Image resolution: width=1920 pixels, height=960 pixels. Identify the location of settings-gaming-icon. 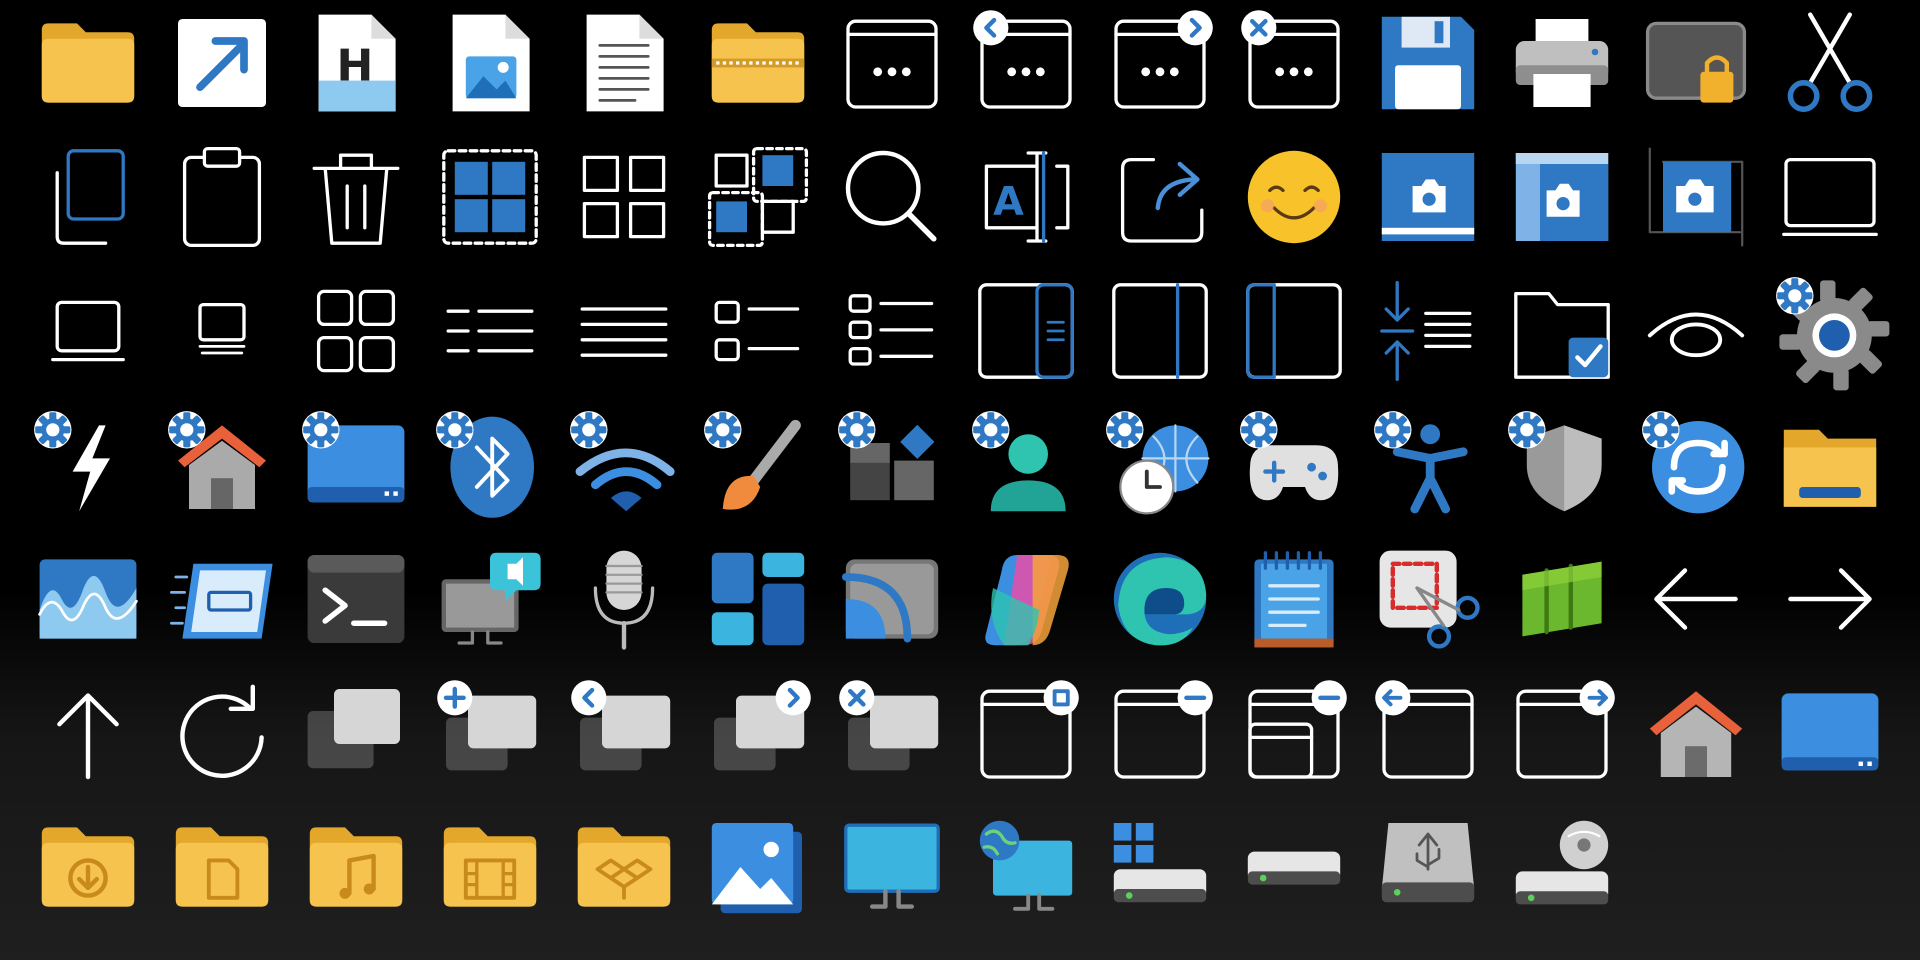
(1294, 465).